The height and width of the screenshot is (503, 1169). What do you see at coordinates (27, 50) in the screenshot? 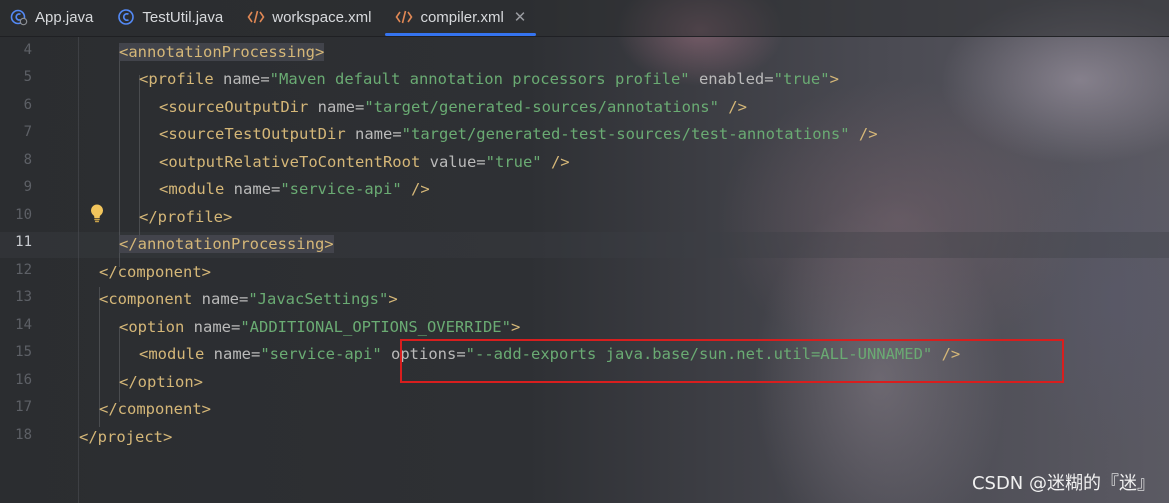
I see `line-number: 4` at bounding box center [27, 50].